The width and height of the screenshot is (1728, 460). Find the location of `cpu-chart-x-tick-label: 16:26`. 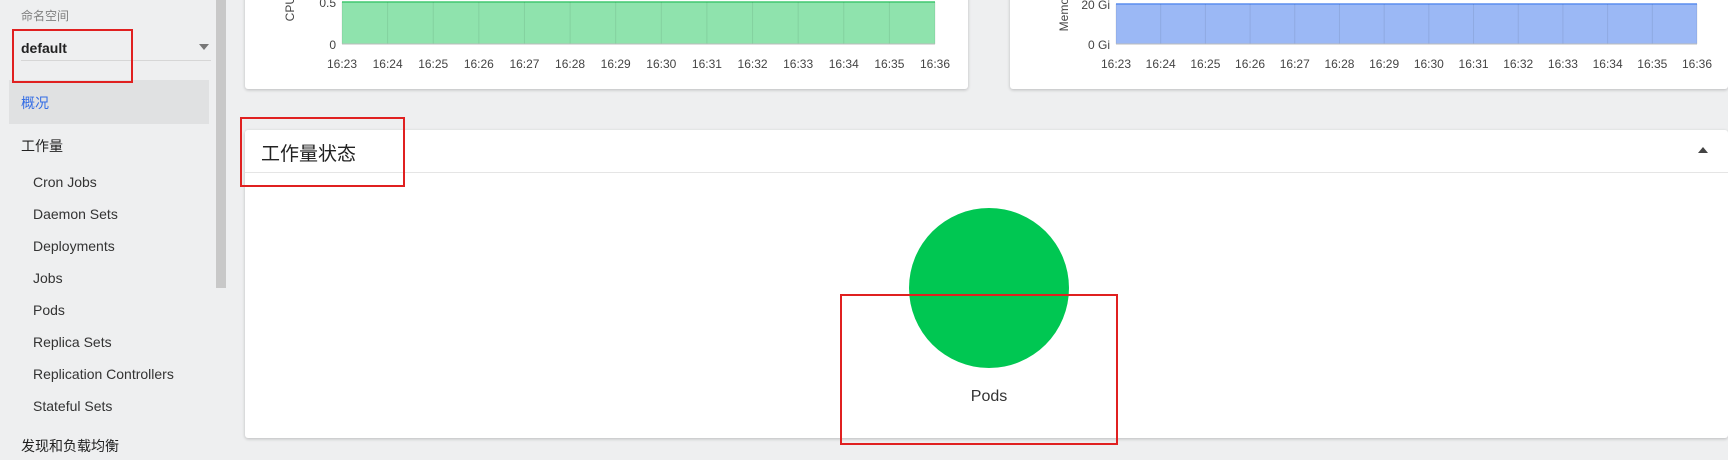

cpu-chart-x-tick-label: 16:26 is located at coordinates (479, 64).